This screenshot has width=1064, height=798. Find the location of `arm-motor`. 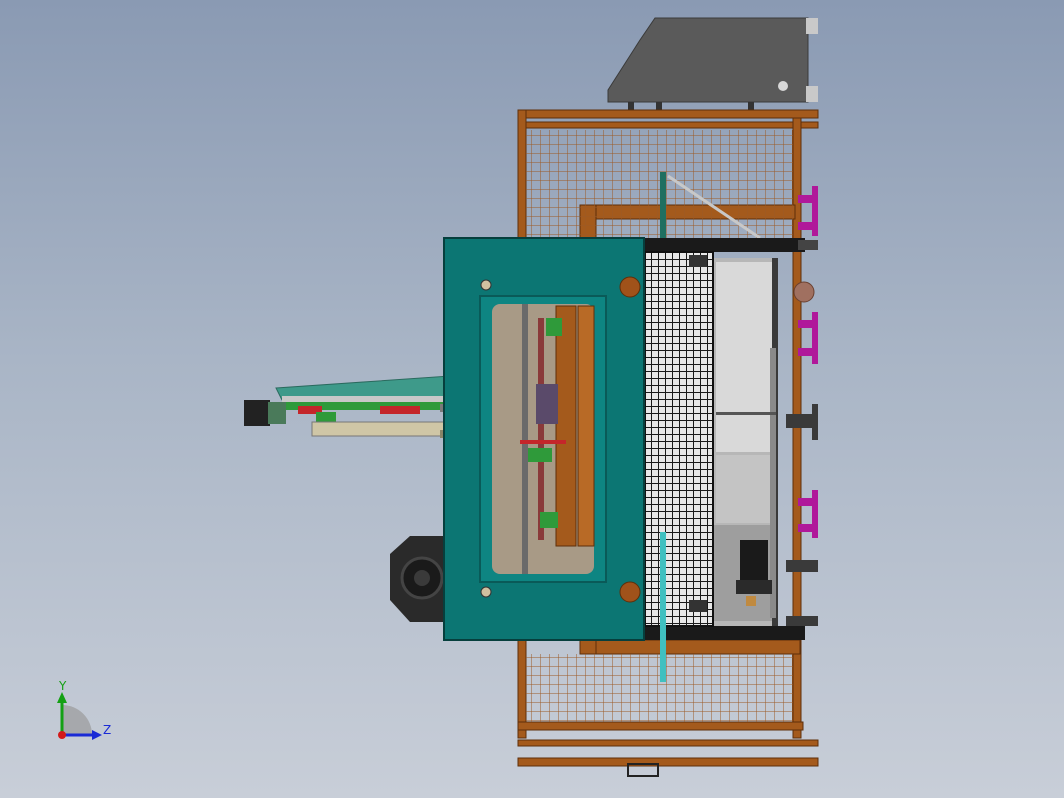

arm-motor is located at coordinates (257, 413).